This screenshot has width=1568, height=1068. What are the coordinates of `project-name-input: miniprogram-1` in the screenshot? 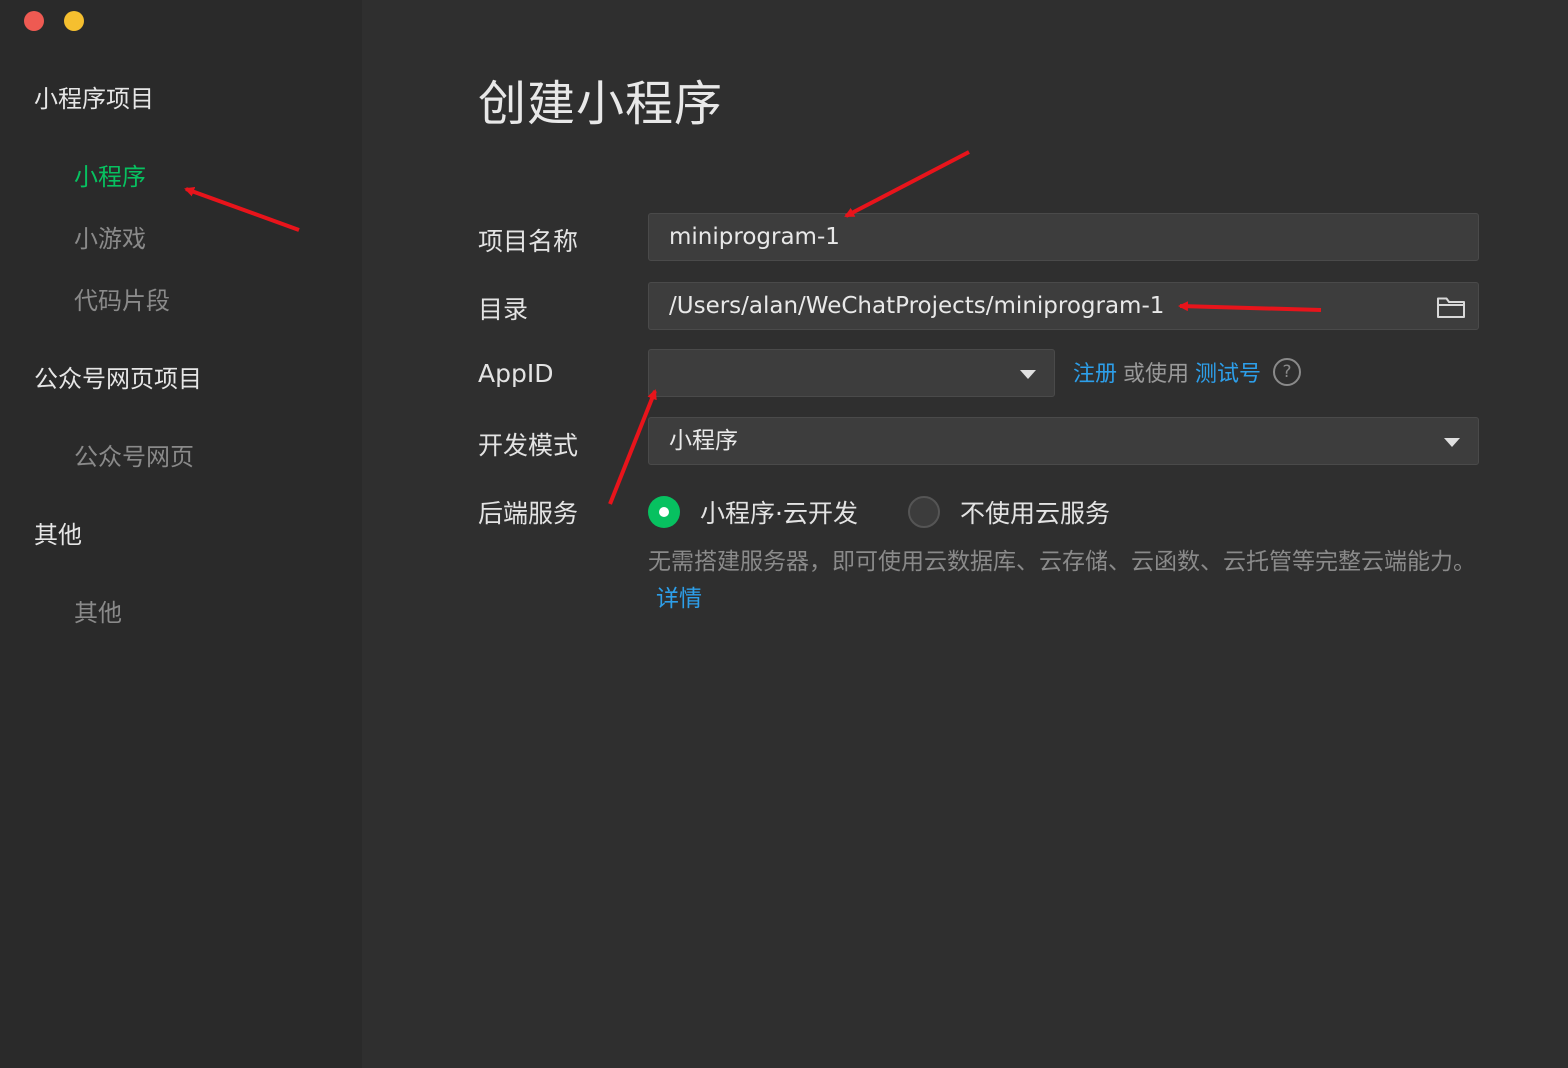 It's located at (1063, 237).